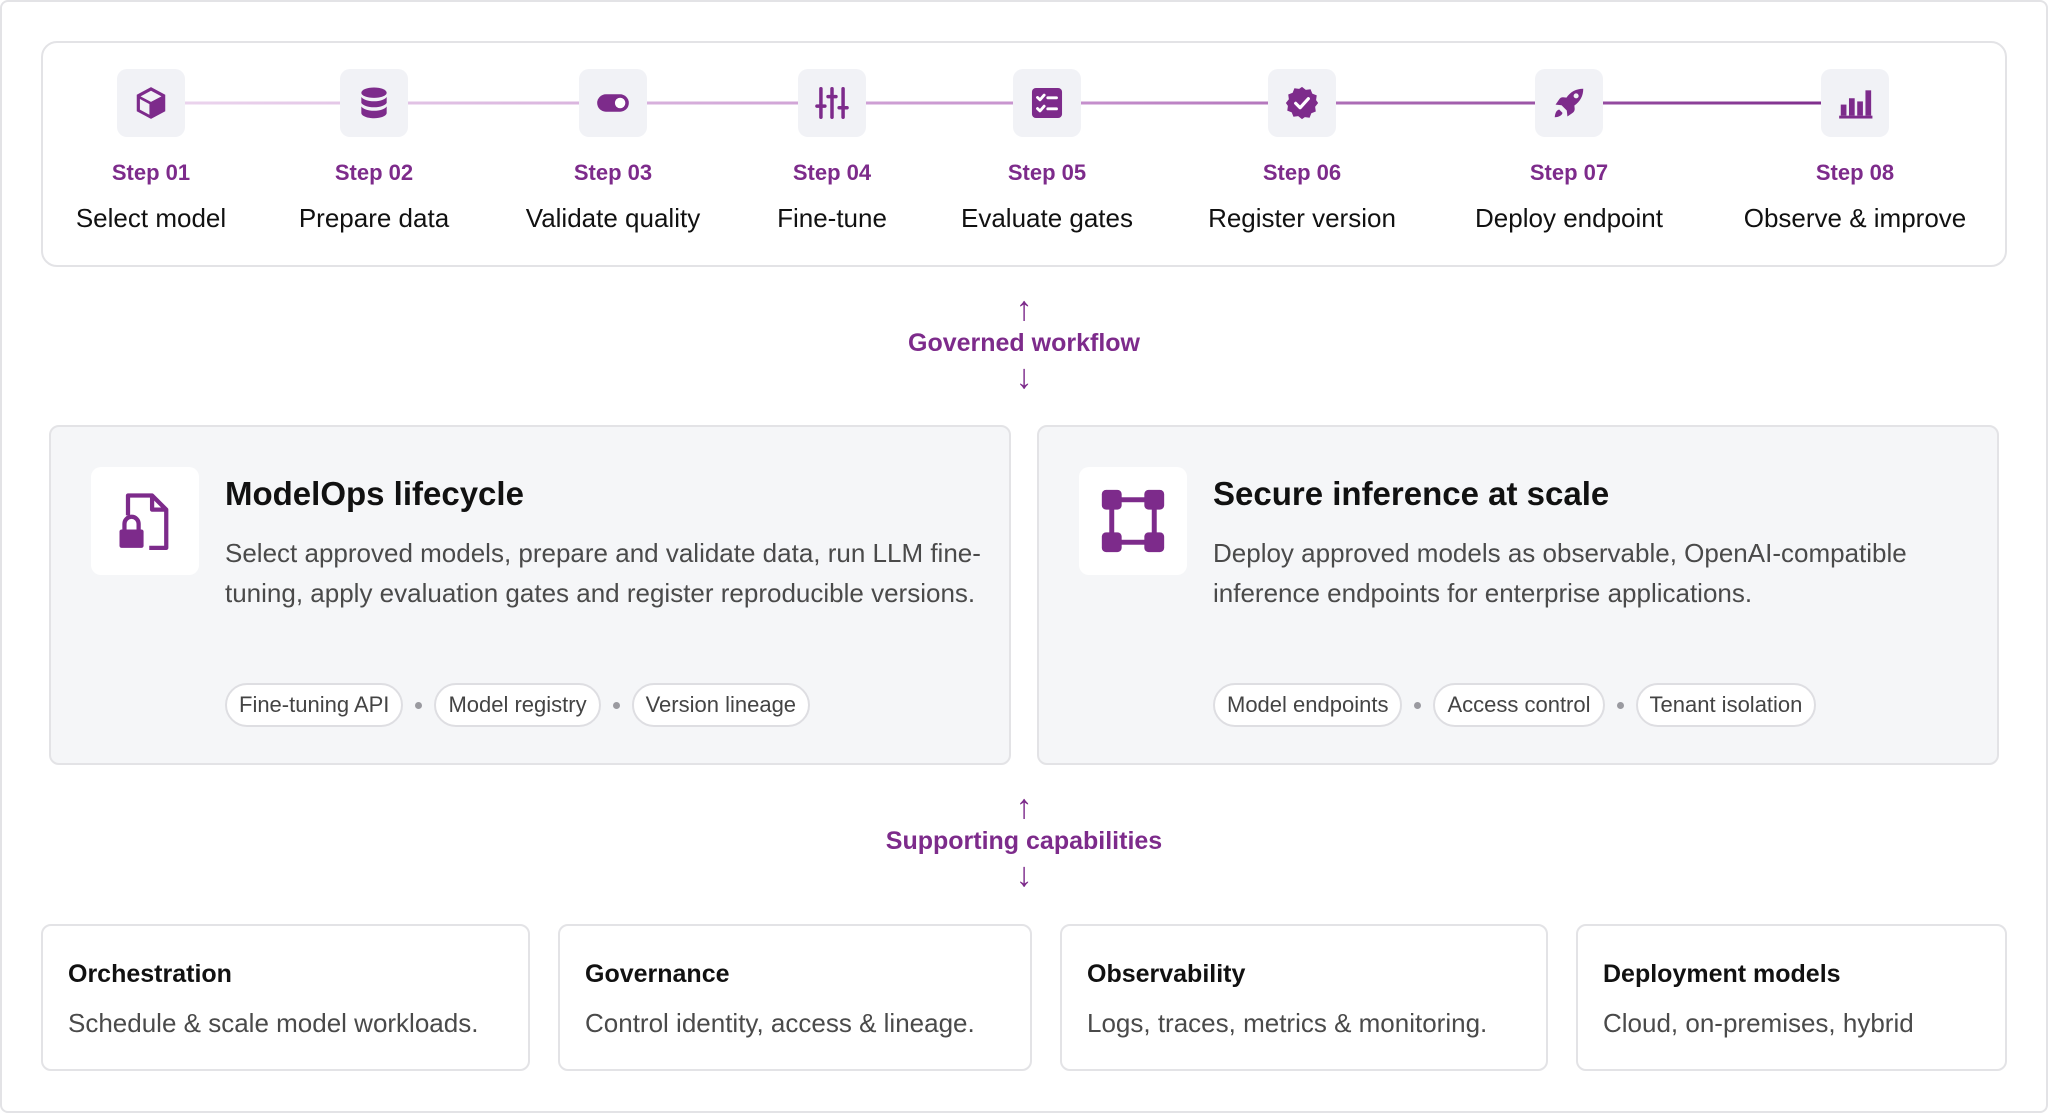 Image resolution: width=2048 pixels, height=1113 pixels. I want to click on bar-chart-icon, so click(1855, 103).